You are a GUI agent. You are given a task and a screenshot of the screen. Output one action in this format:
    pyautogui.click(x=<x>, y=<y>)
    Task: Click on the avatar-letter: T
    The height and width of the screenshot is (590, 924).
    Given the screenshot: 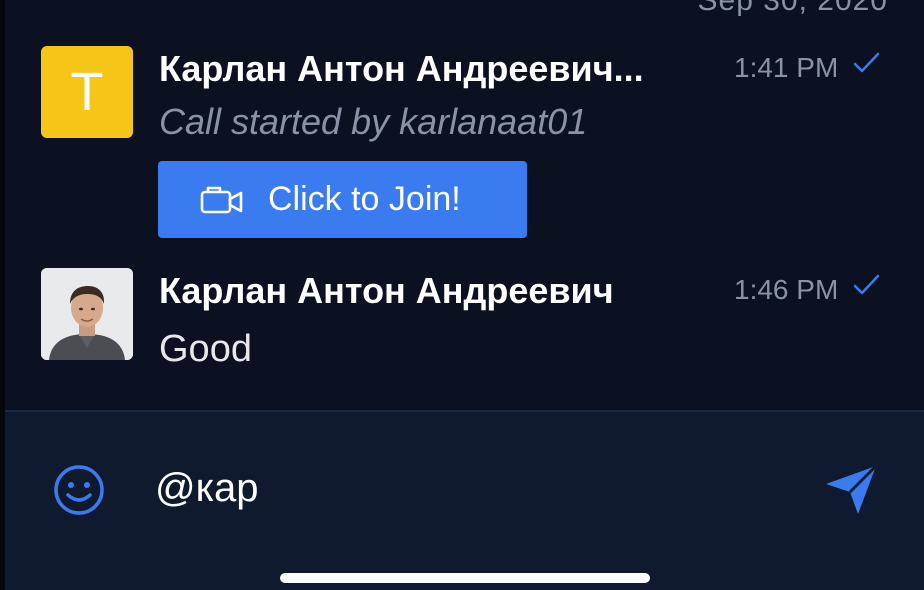 What is the action you would take?
    pyautogui.click(x=87, y=92)
    